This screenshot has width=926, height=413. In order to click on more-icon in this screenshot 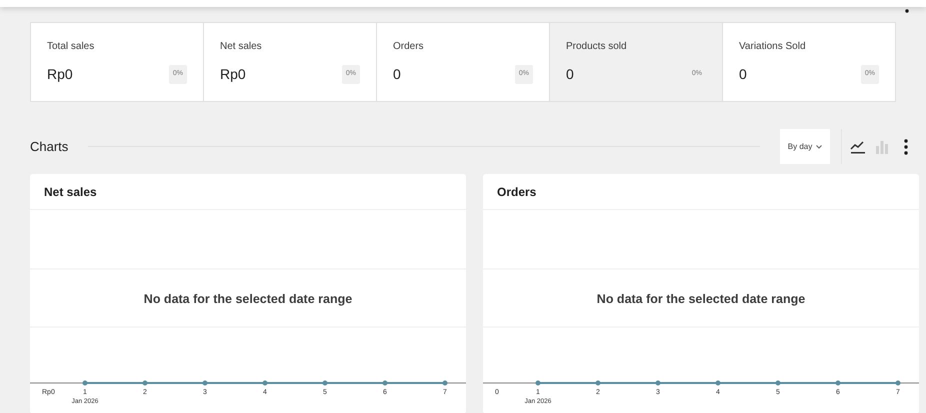, I will do `click(906, 146)`.